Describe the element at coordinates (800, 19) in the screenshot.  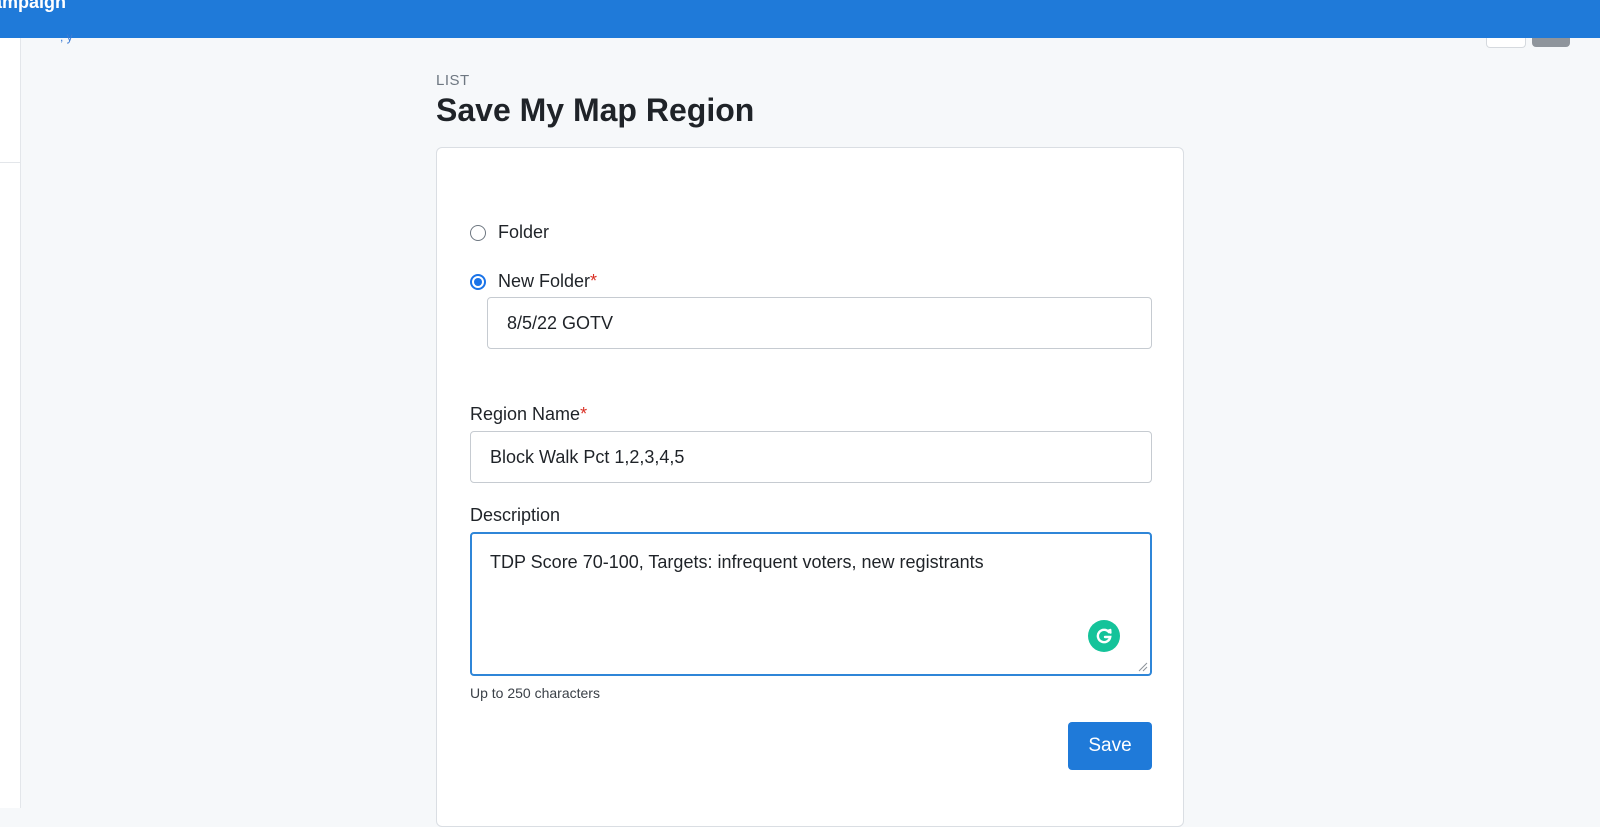
I see `top-app-bar: ampaign` at that location.